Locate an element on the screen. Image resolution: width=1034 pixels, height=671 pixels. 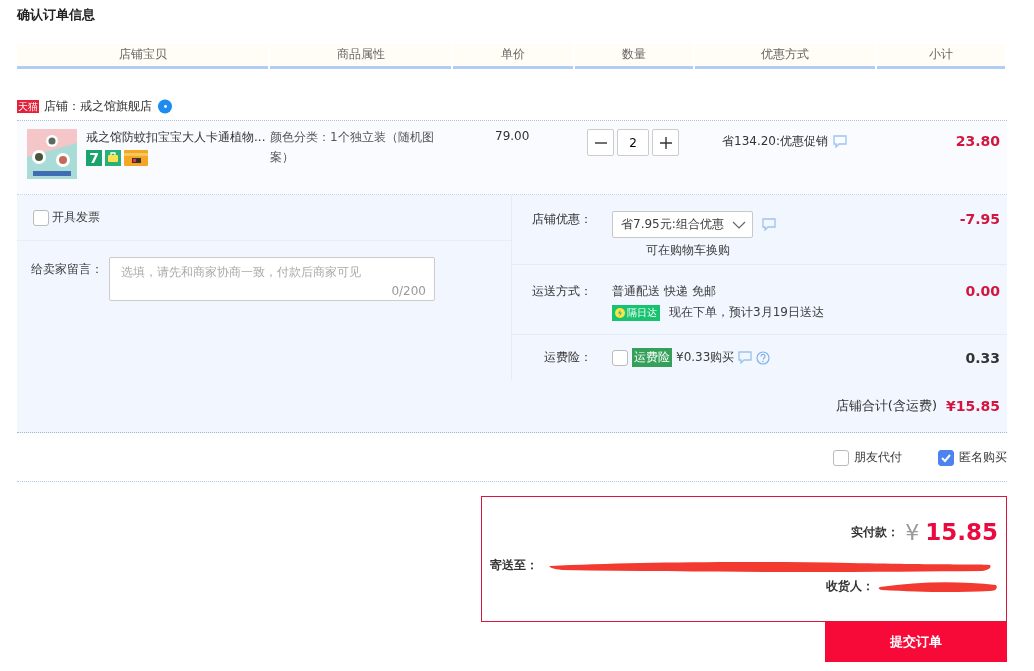
column-header: 小计 is located at coordinates (941, 56).